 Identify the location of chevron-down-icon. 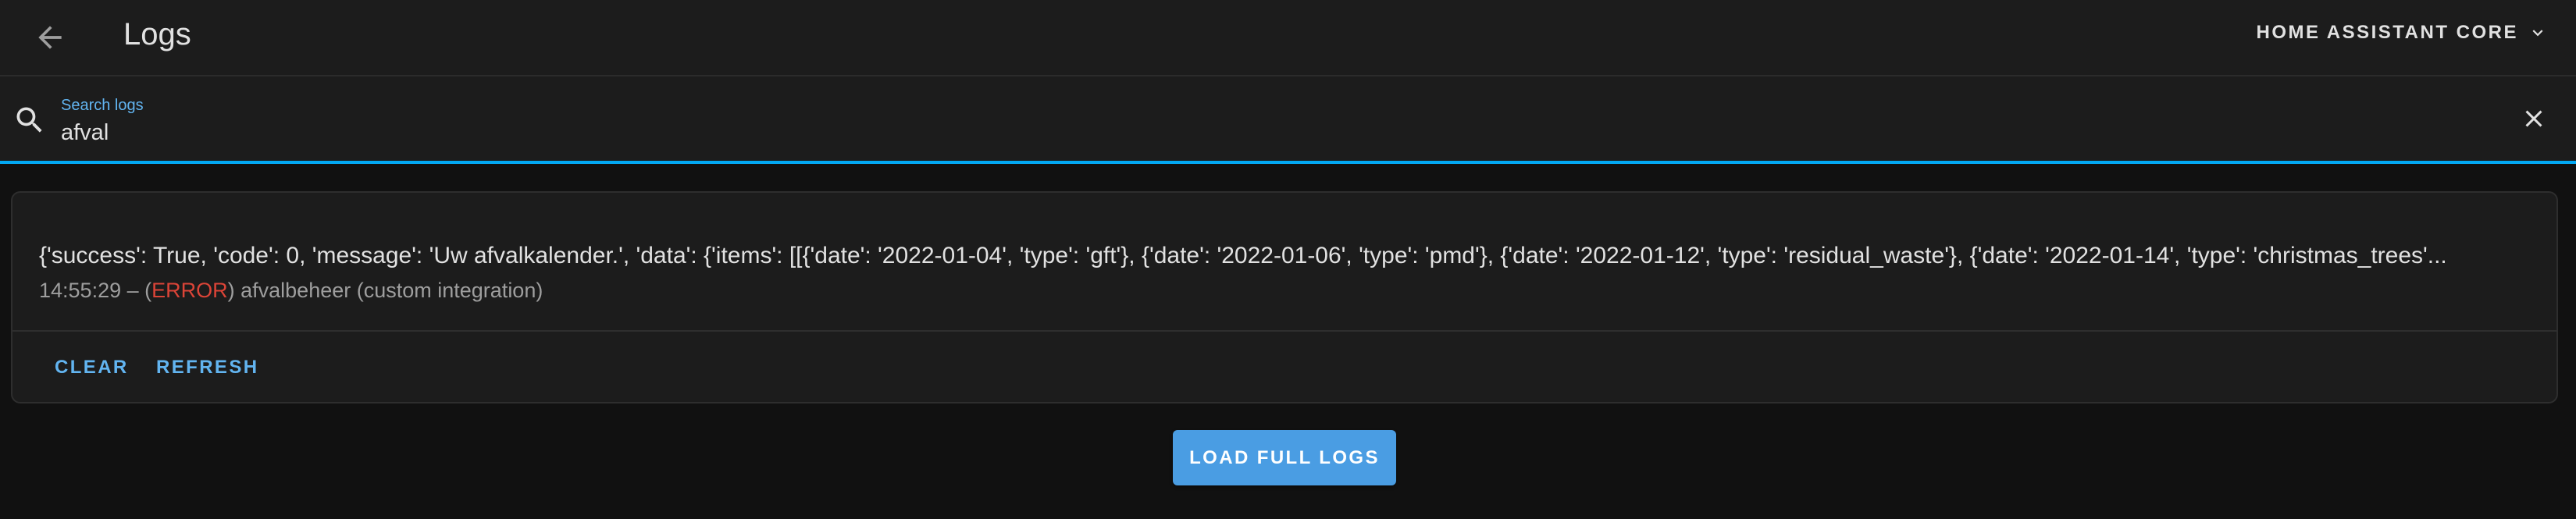
(2537, 33).